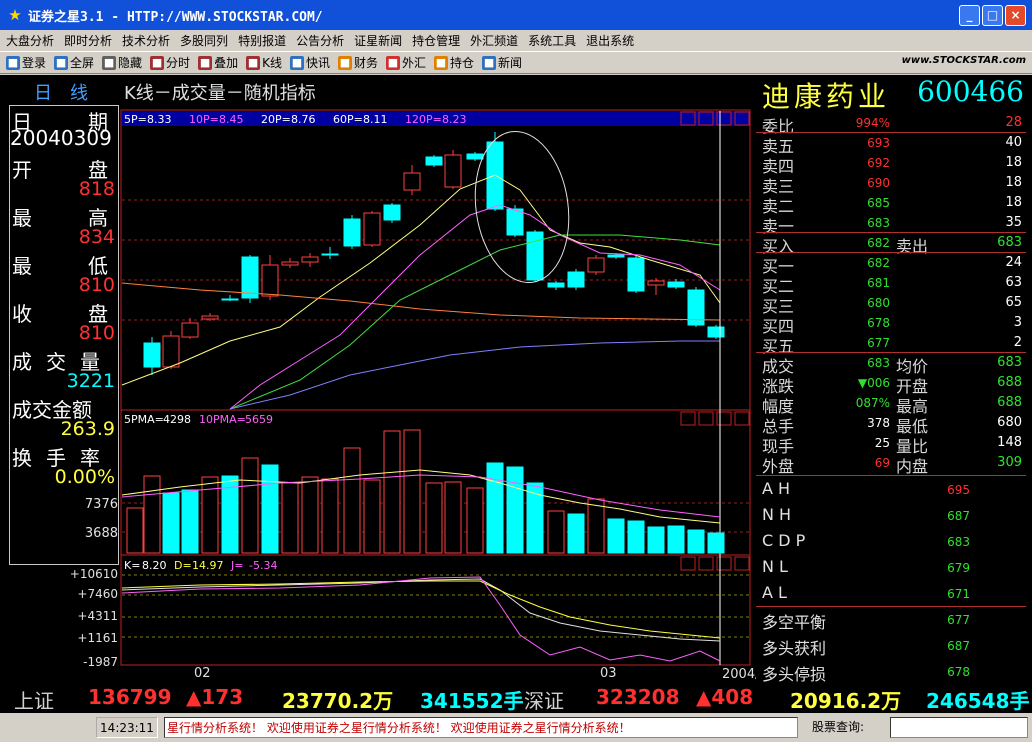  Describe the element at coordinates (392, 62) in the screenshot. I see `forex-icon: ■` at that location.